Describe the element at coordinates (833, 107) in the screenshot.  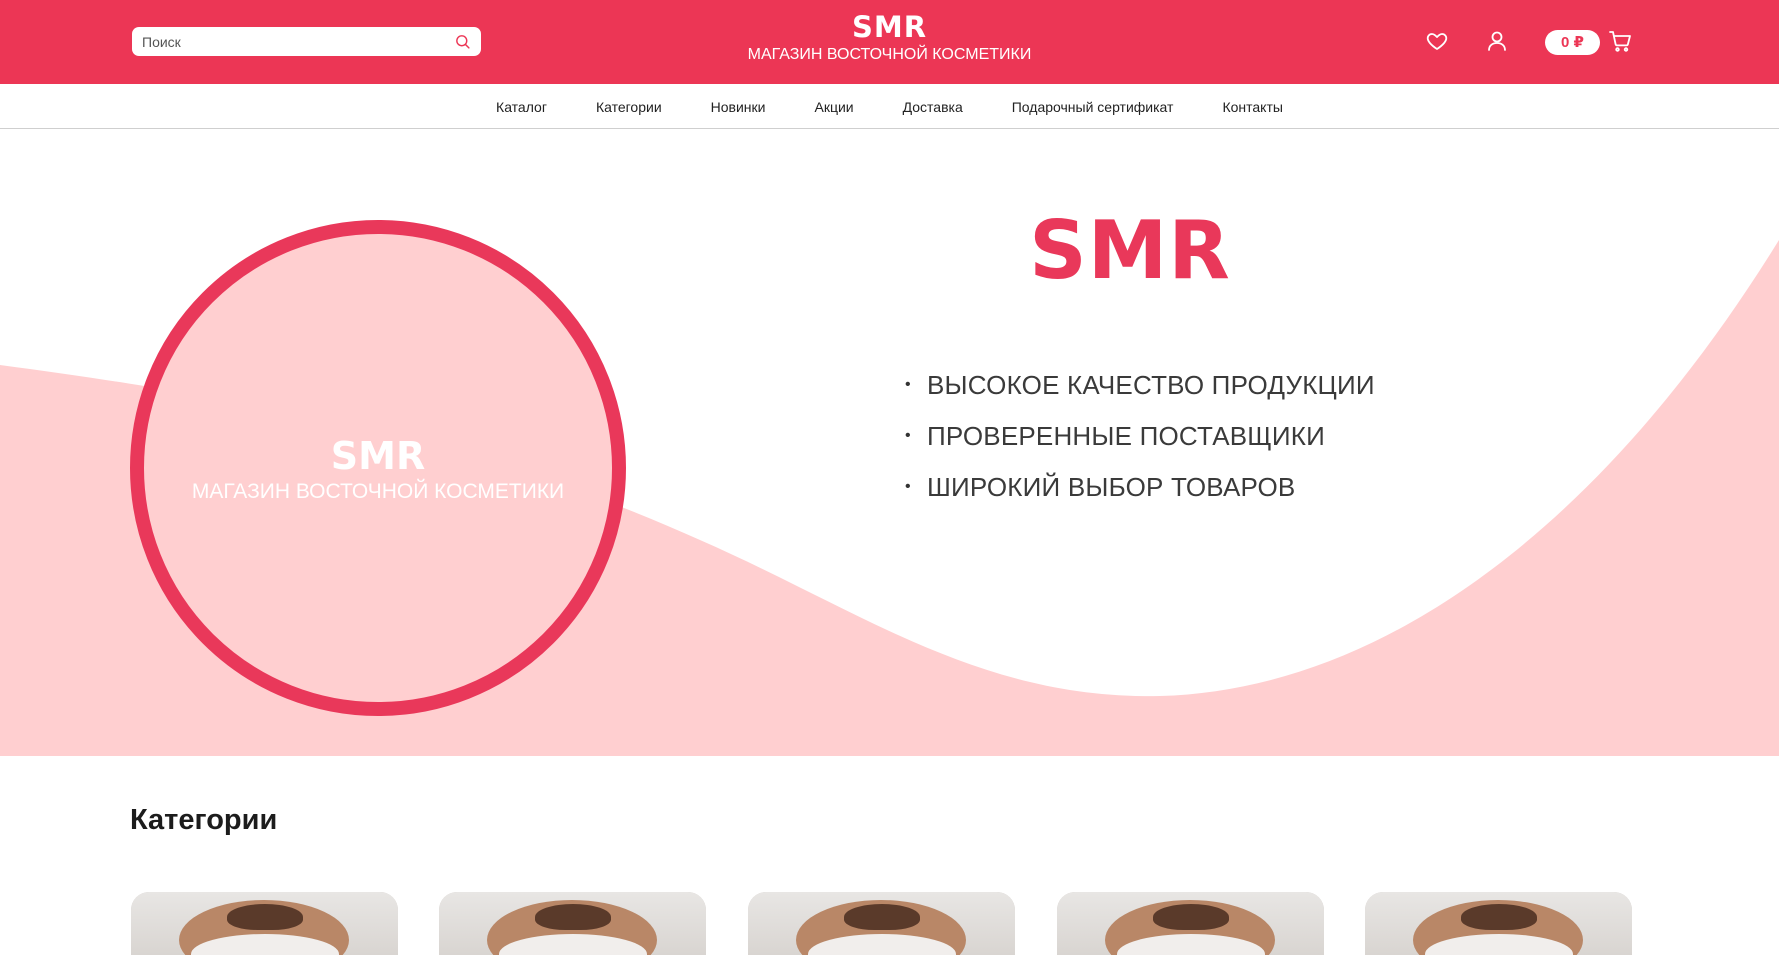
I see `nav-item-sales: Акции` at that location.